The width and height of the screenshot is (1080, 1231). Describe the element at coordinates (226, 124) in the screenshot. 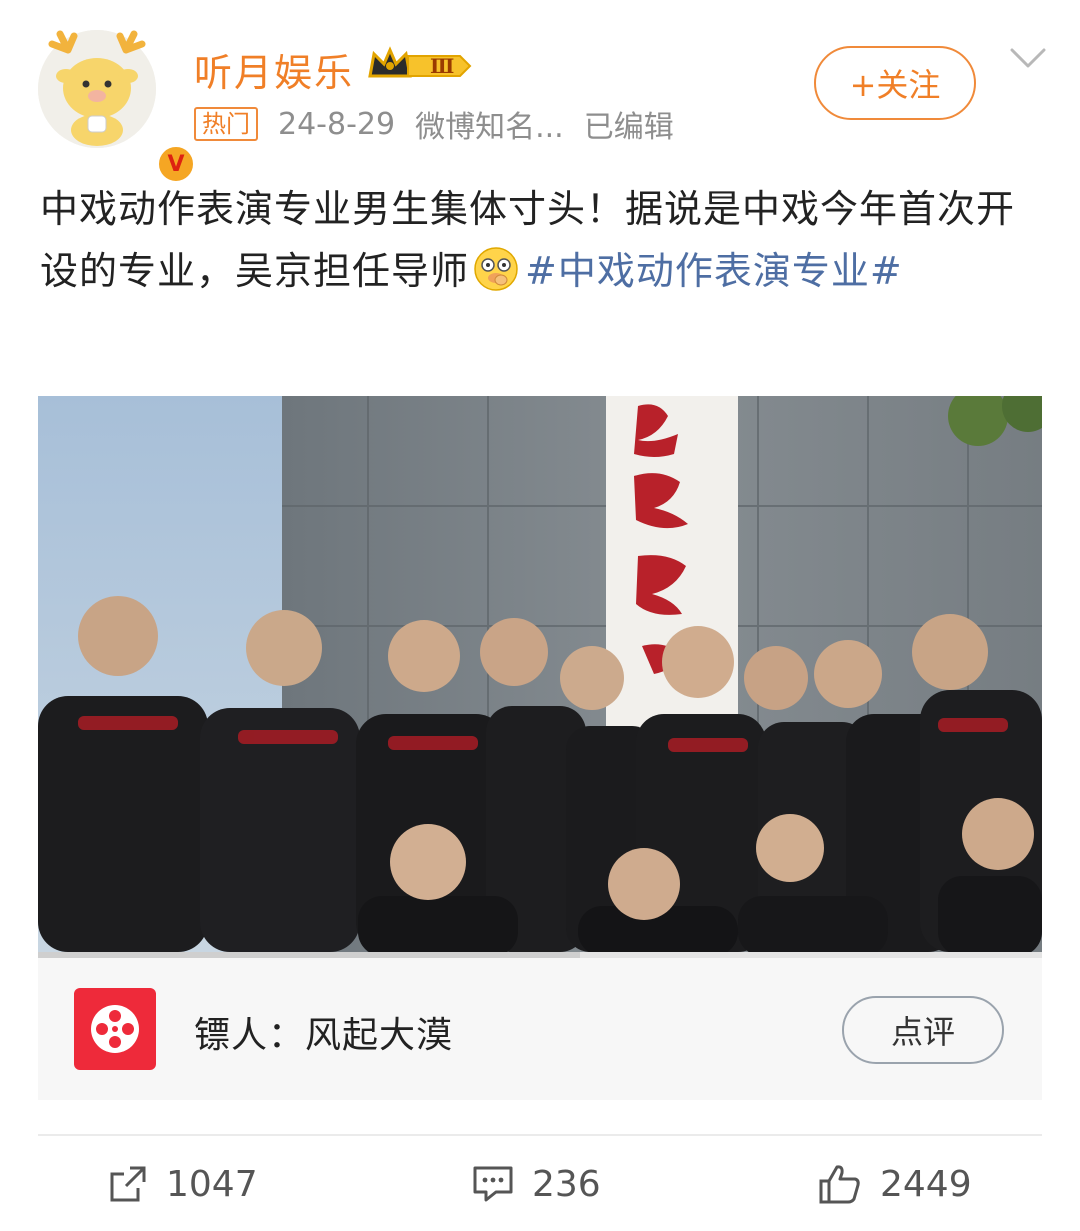

I see `hot-tag: 热门` at that location.